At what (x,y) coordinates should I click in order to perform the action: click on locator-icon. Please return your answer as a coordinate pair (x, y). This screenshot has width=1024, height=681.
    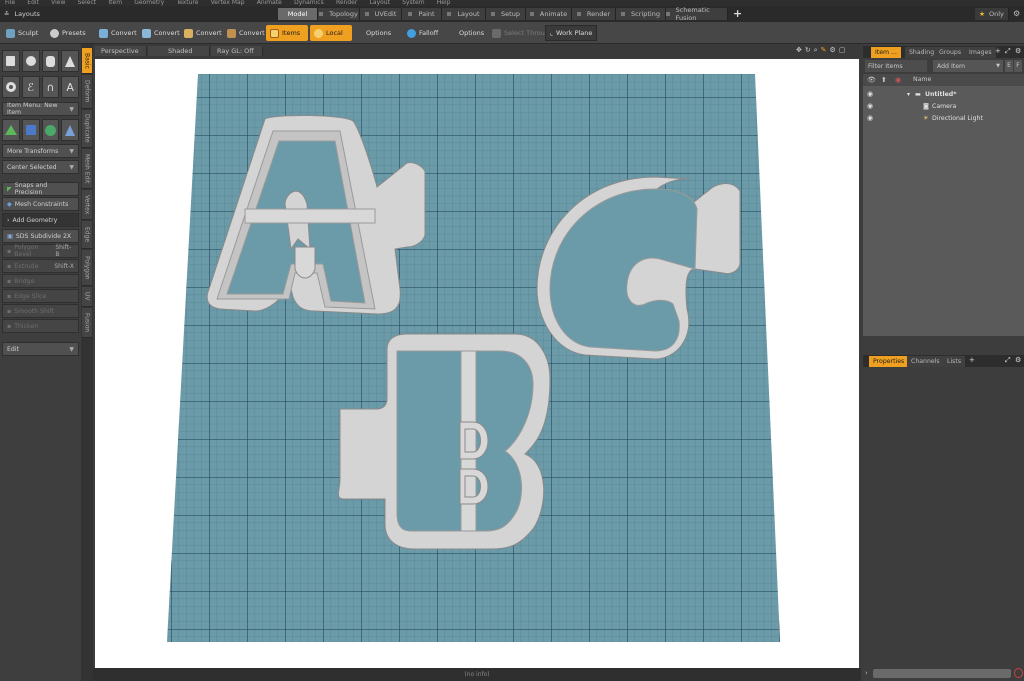
    Looking at the image, I should click on (11, 130).